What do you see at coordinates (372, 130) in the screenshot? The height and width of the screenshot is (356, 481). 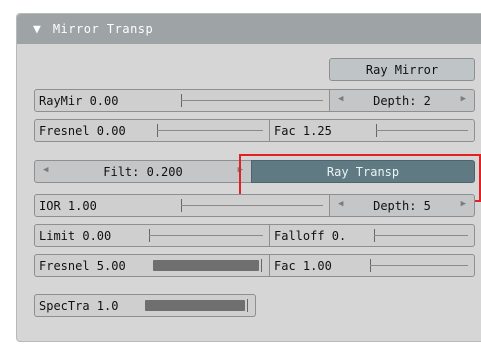 I see `mirror-fac-slider: Fac 1.25` at bounding box center [372, 130].